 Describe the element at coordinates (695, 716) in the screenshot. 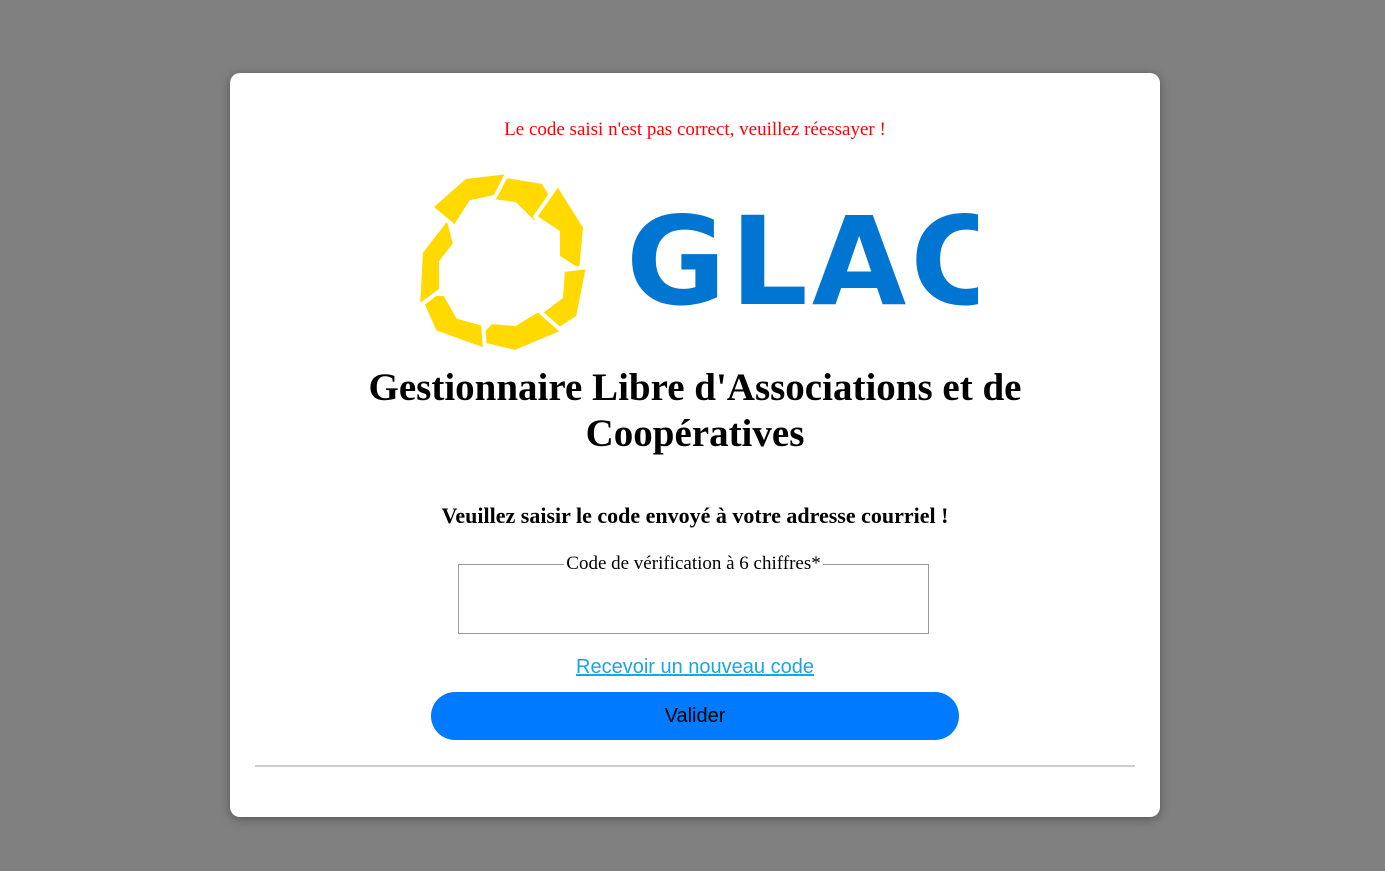

I see `submit-button: Valider` at that location.